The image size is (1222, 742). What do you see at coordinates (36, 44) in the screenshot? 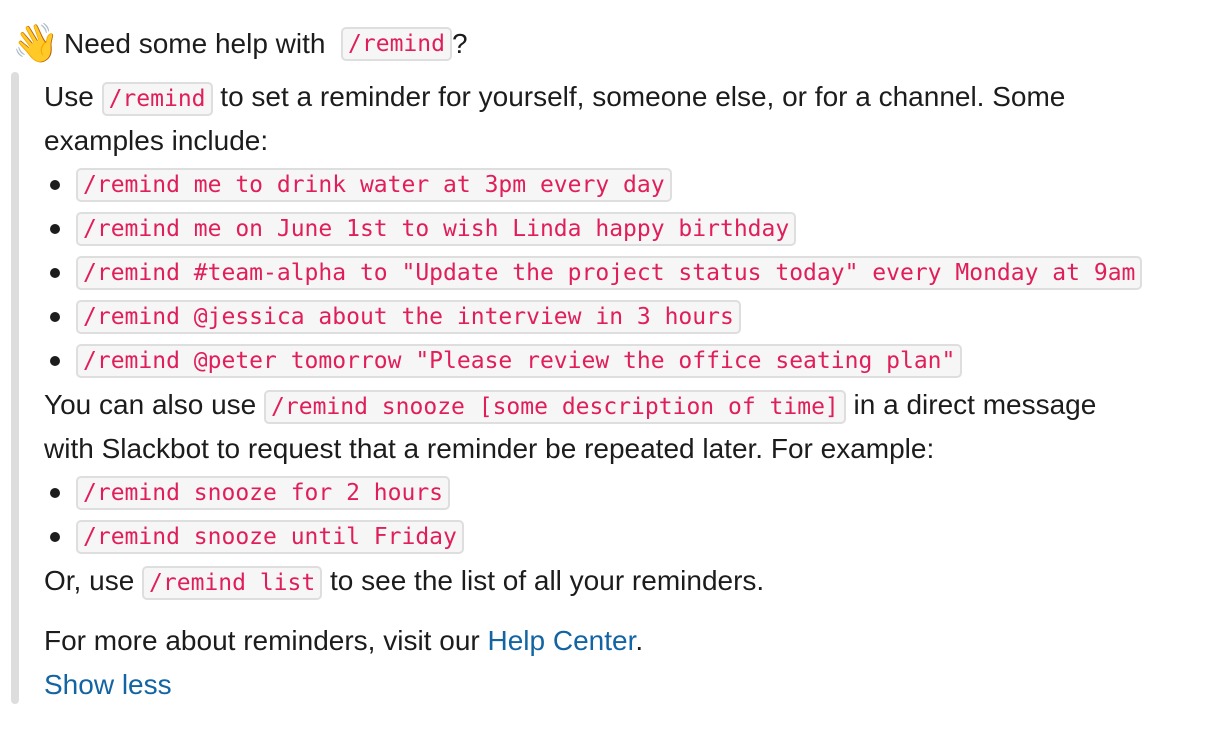
I see `waving-hand-icon: 👋` at bounding box center [36, 44].